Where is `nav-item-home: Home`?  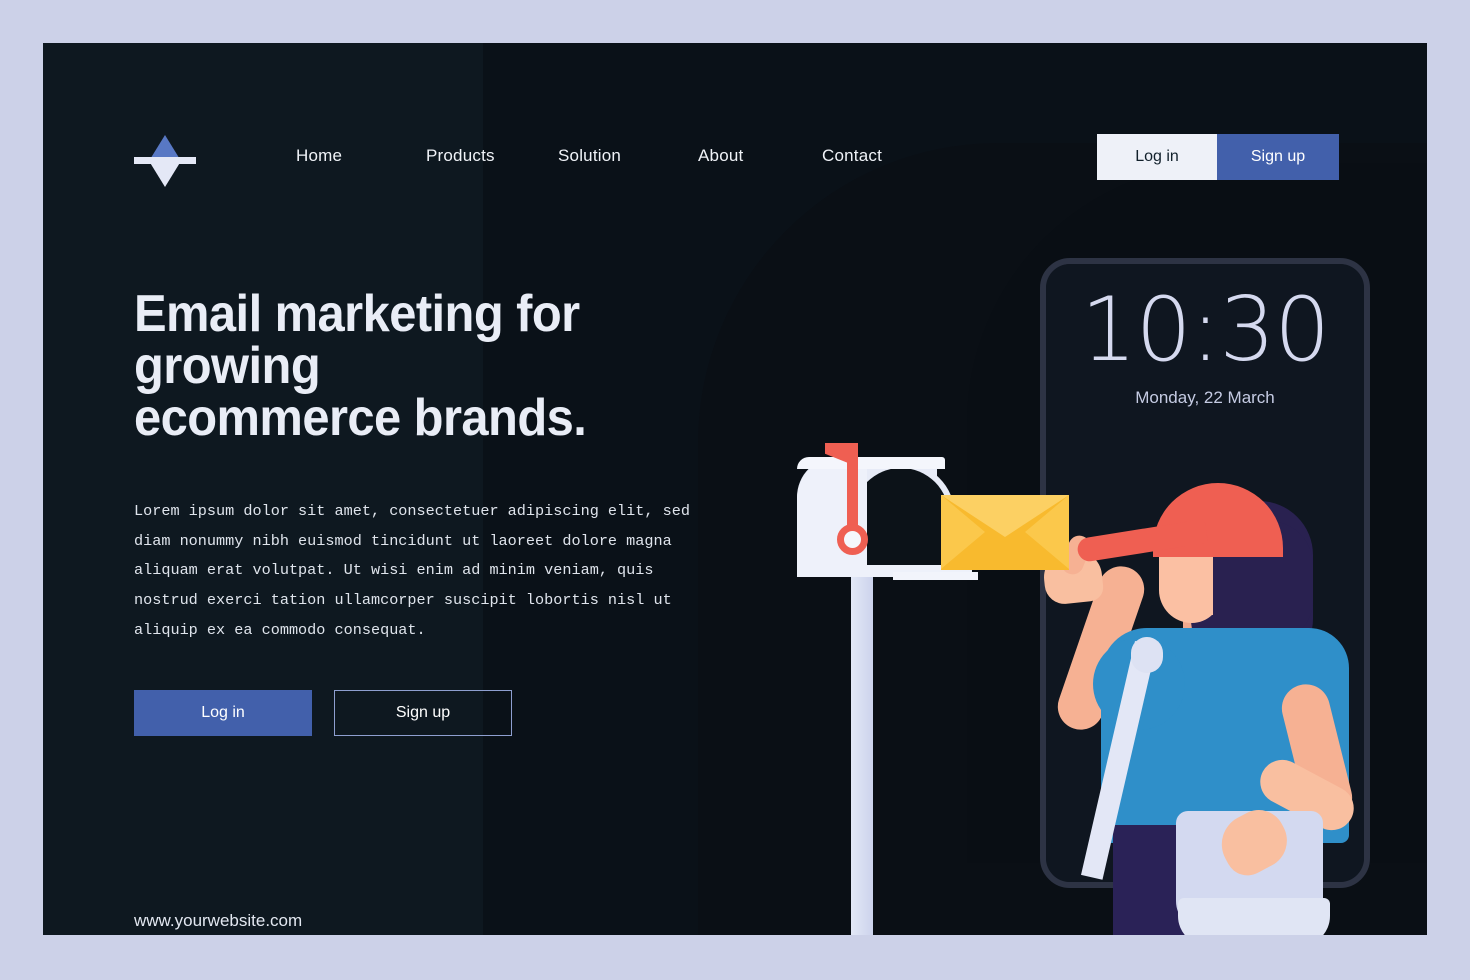
nav-item-home: Home is located at coordinates (361, 156).